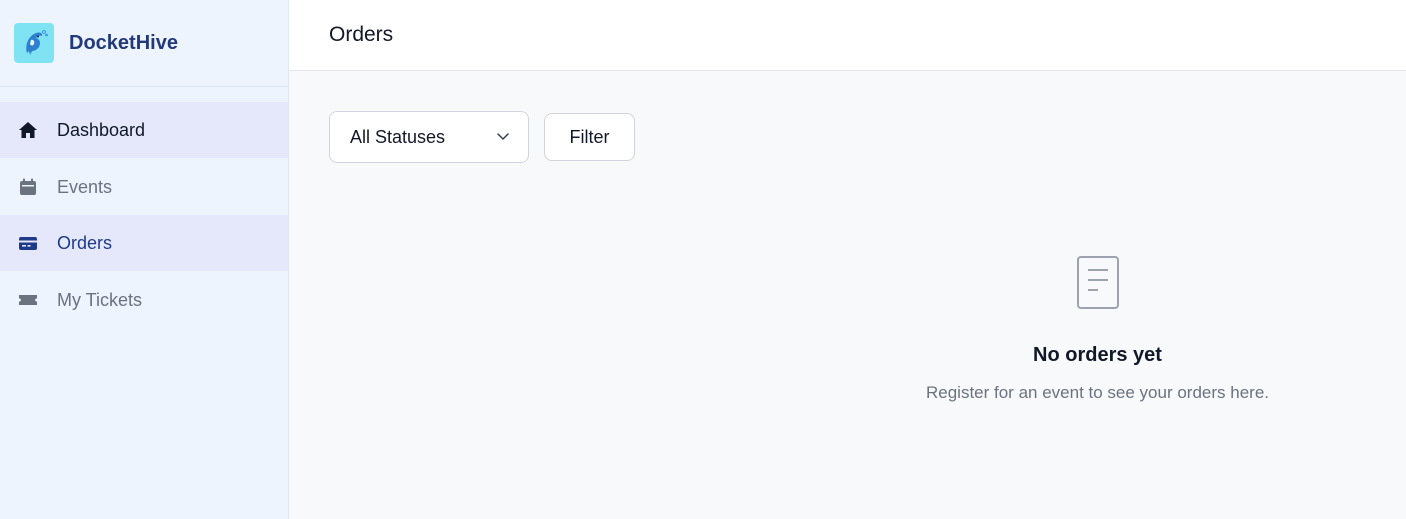 This screenshot has height=519, width=1406. Describe the element at coordinates (28, 243) in the screenshot. I see `credit-card-icon` at that location.